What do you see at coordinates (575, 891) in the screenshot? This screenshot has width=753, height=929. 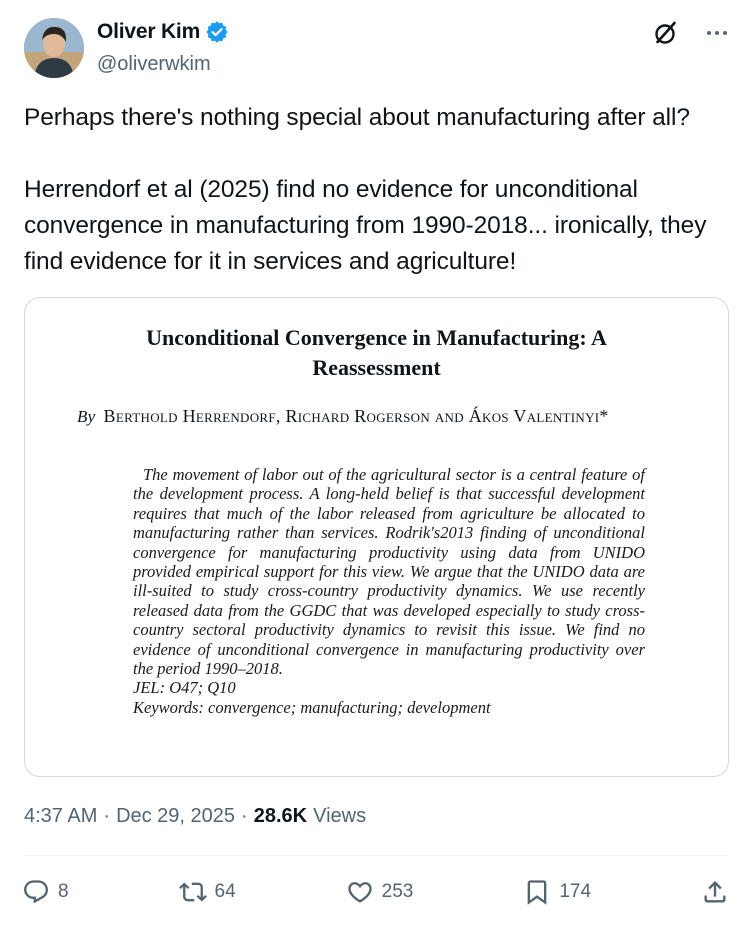 I see `bookmark-count: 174` at bounding box center [575, 891].